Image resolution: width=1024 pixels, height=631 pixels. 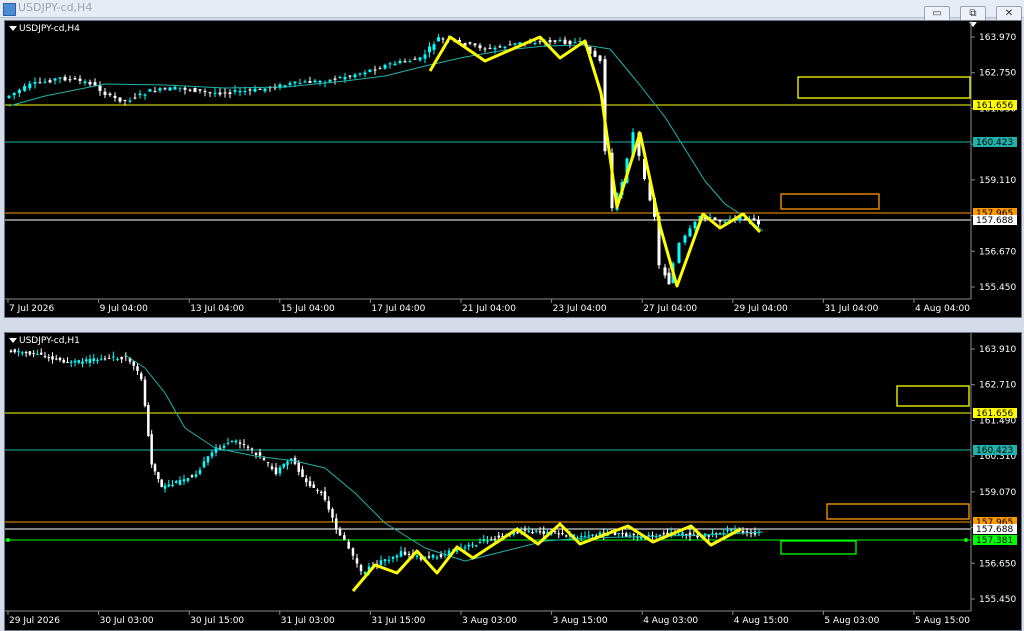 What do you see at coordinates (595, 161) in the screenshot?
I see `zigzag-line` at bounding box center [595, 161].